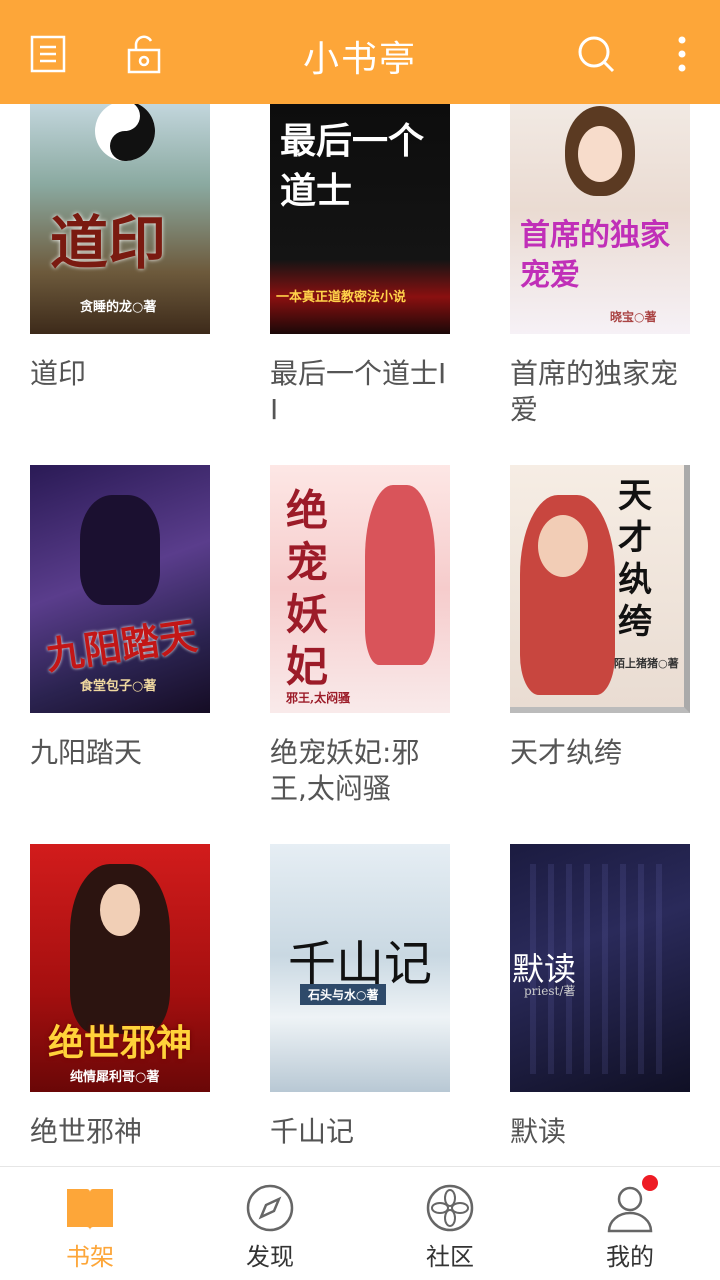  I want to click on book-item: 道印 贪睡的龙○著 道印, so click(130, 248).